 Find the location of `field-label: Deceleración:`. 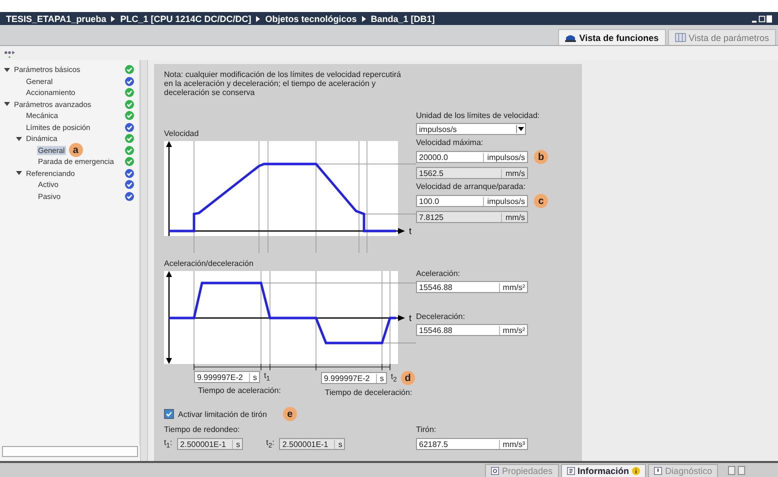

field-label: Deceleración: is located at coordinates (441, 316).